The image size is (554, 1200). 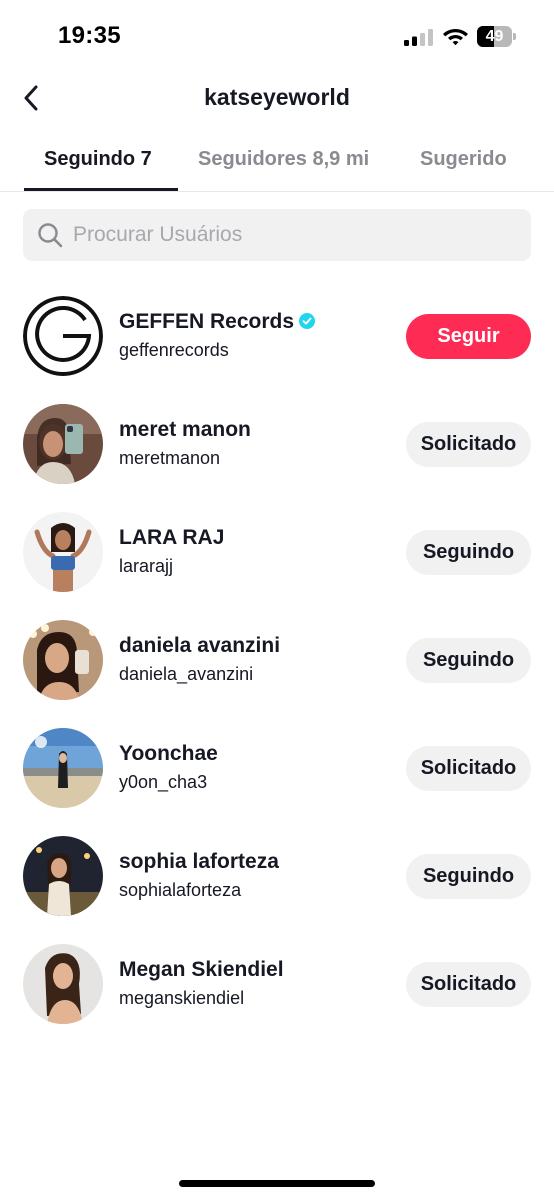 I want to click on list-item: Yoonchae y0on_cha3 Solicitado, so click(x=277, y=768).